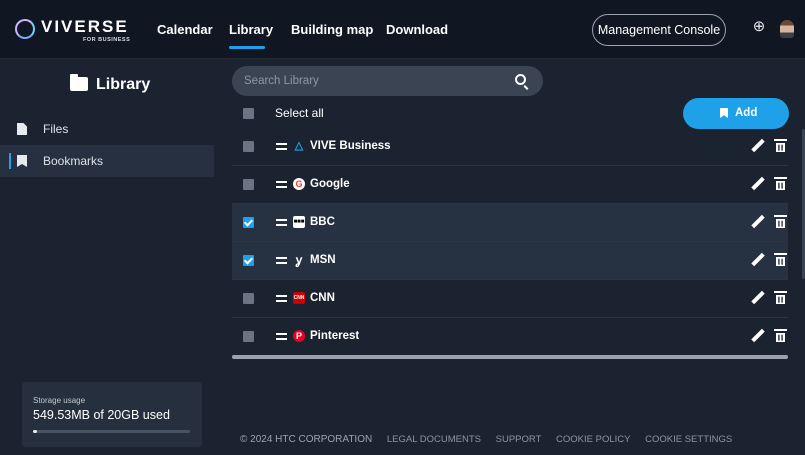  Describe the element at coordinates (299, 260) in the screenshot. I see `msn-logo-icon: ỿ` at that location.